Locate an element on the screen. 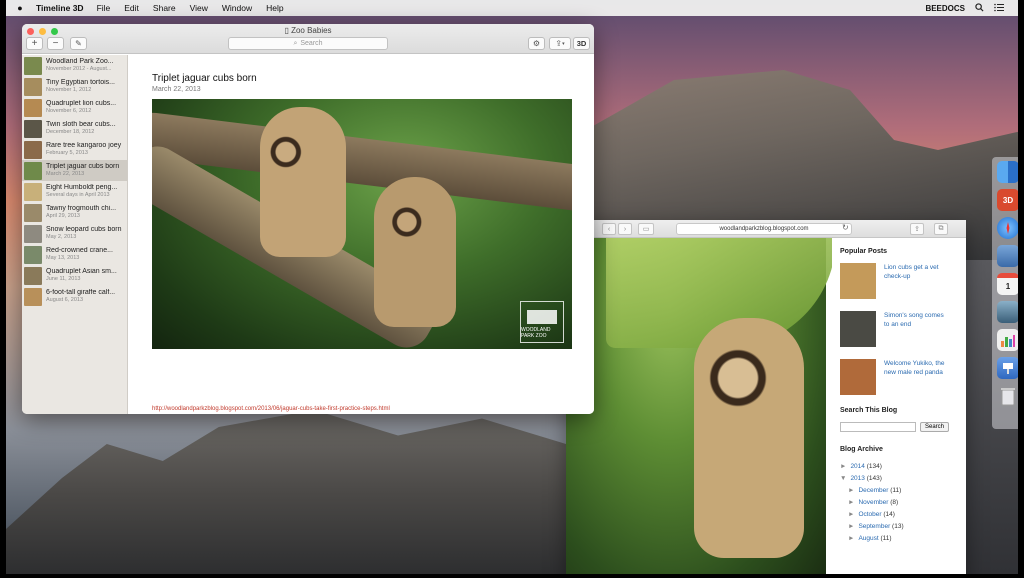 The height and width of the screenshot is (578, 1024). archive-label: October is located at coordinates (869, 514).